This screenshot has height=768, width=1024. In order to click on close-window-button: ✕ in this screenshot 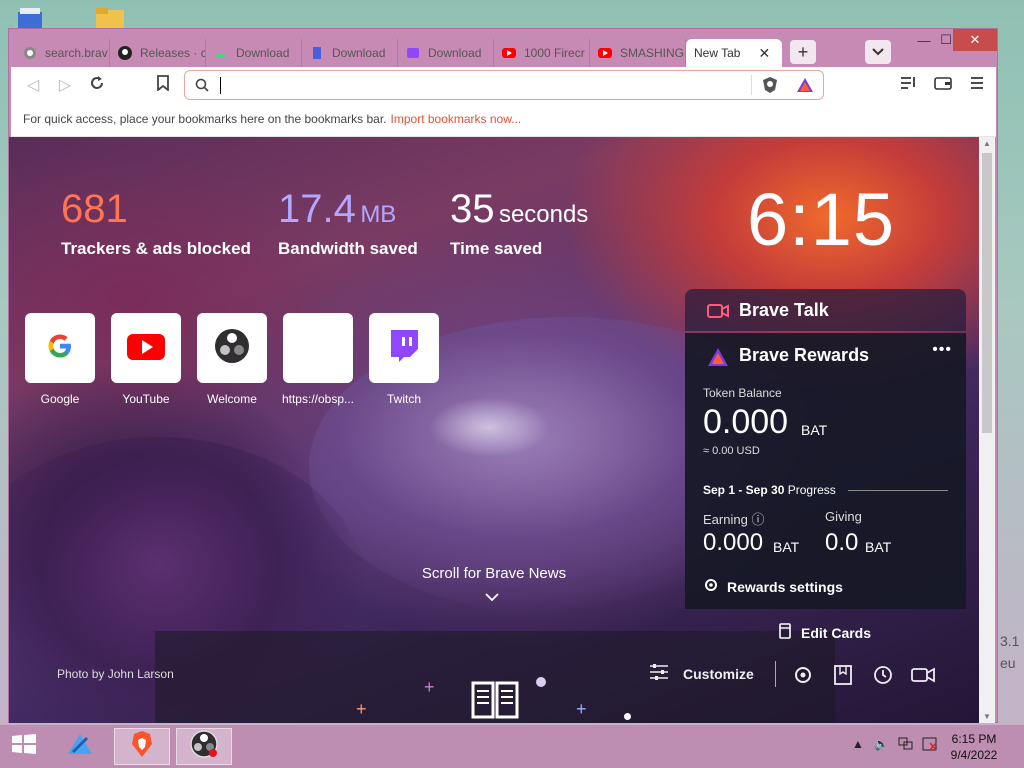, I will do `click(975, 40)`.